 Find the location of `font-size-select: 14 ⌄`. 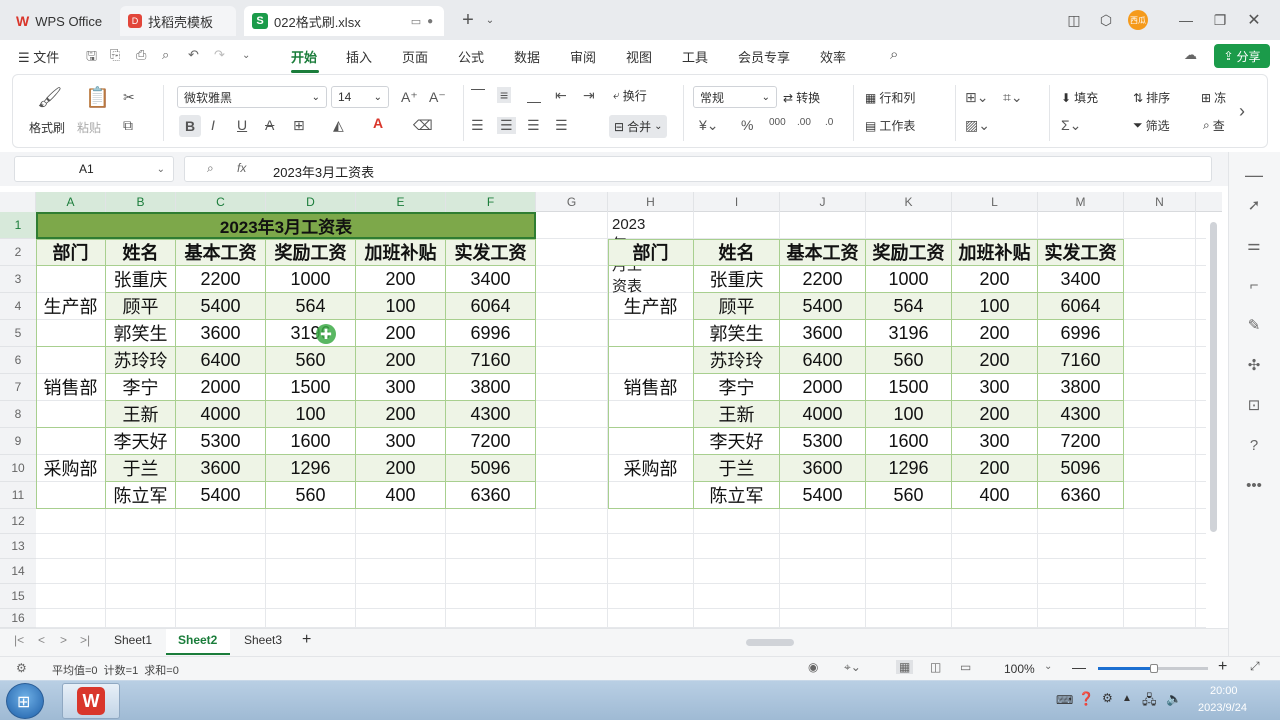

font-size-select: 14 ⌄ is located at coordinates (360, 97).